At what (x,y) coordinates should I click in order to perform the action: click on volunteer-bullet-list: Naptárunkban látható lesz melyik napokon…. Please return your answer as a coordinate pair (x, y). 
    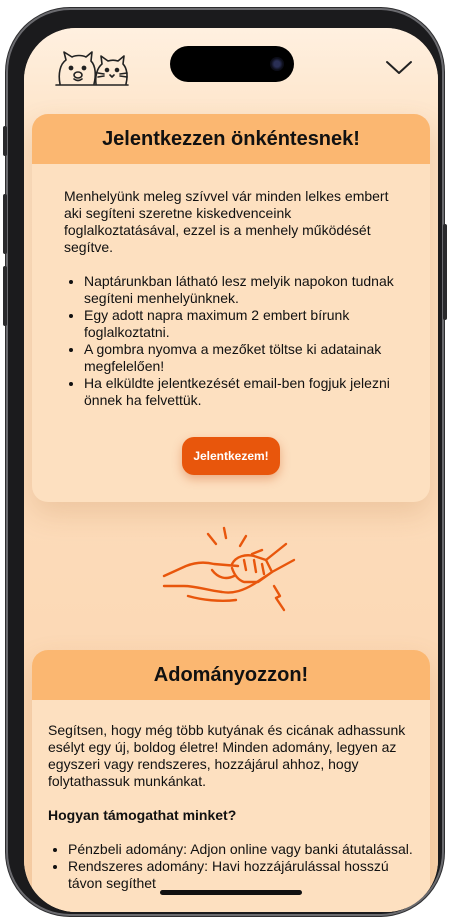
    Looking at the image, I should click on (231, 341).